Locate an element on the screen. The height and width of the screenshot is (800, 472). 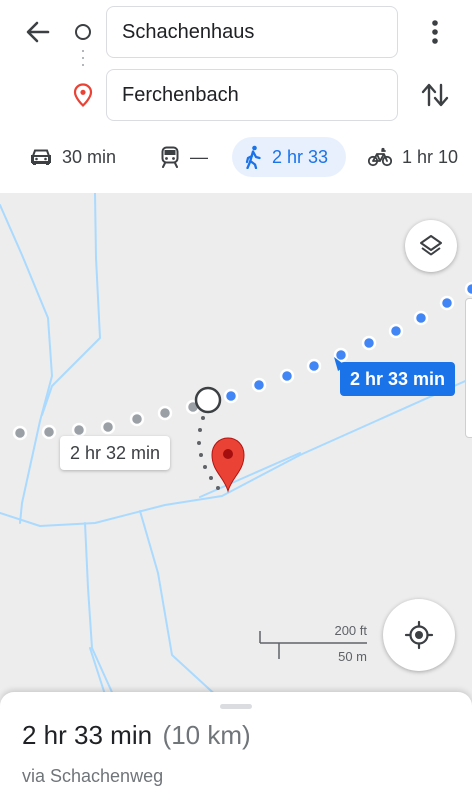
side-panel-handle is located at coordinates (468, 368).